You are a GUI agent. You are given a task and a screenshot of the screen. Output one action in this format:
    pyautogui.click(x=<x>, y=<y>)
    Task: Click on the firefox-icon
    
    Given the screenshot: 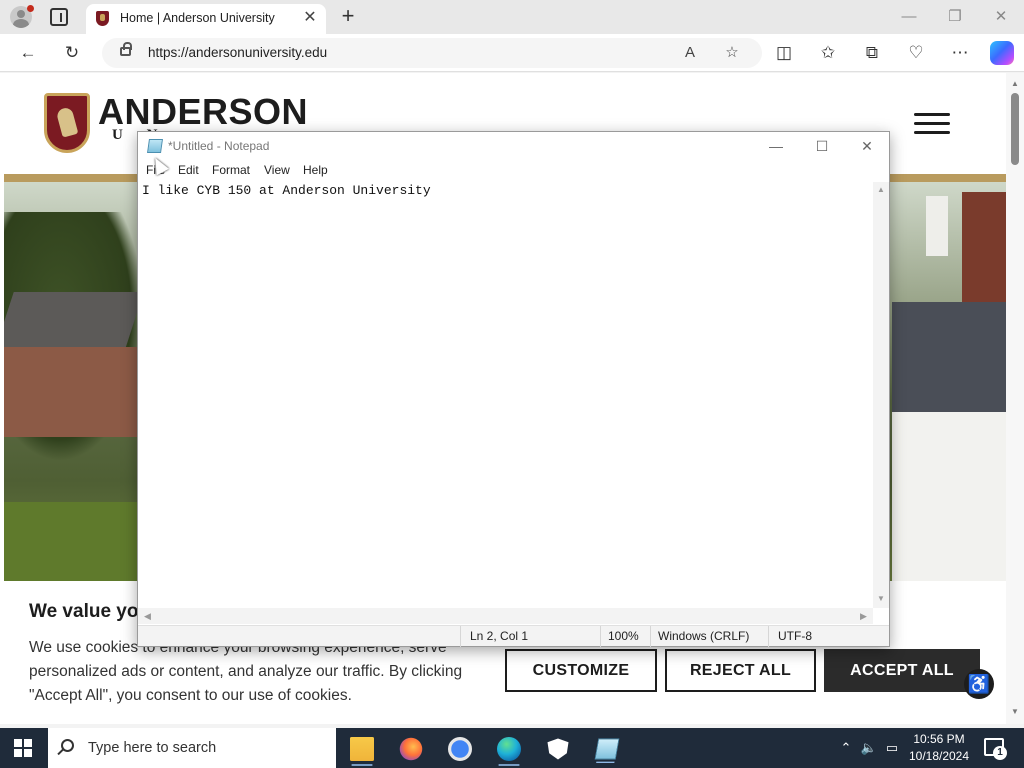 What is the action you would take?
    pyautogui.click(x=411, y=749)
    